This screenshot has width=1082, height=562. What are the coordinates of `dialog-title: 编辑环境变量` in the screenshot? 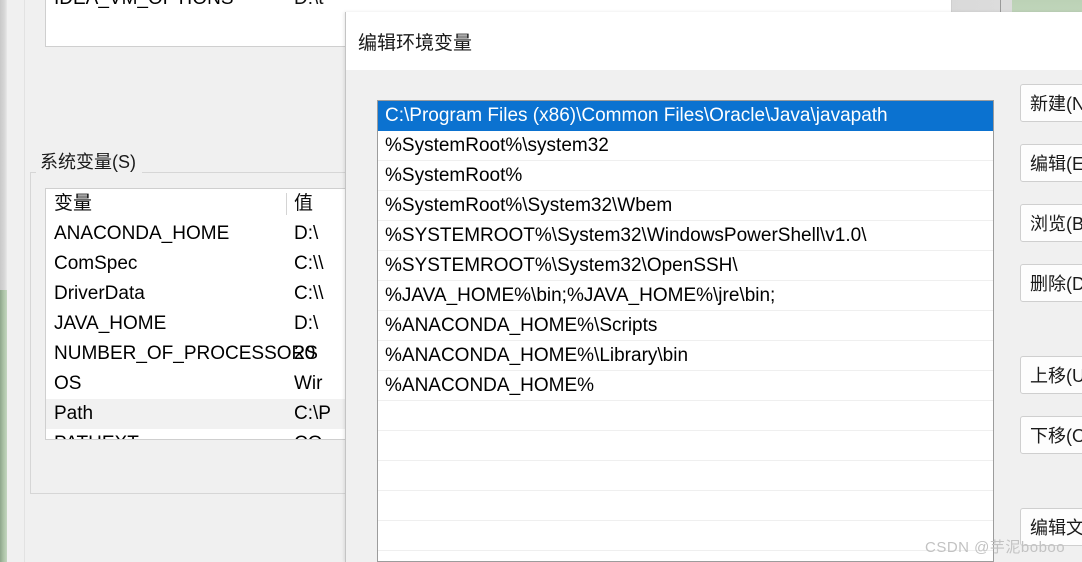 It's located at (415, 43).